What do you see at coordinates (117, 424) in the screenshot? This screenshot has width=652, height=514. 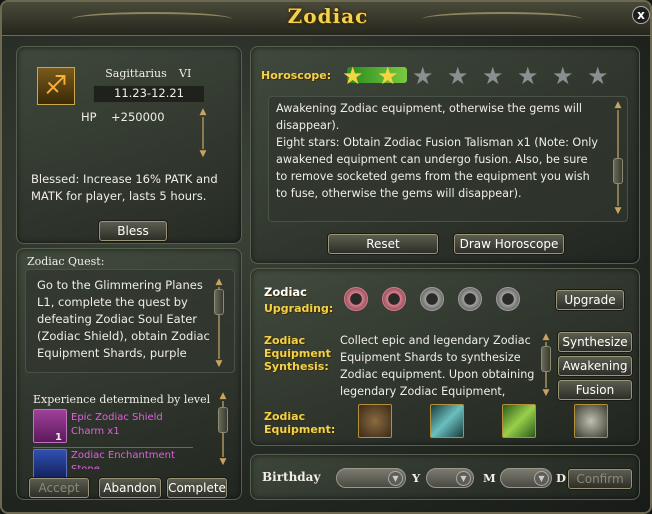 I see `reward-name: Epic Zodiac Shield Charm x1` at bounding box center [117, 424].